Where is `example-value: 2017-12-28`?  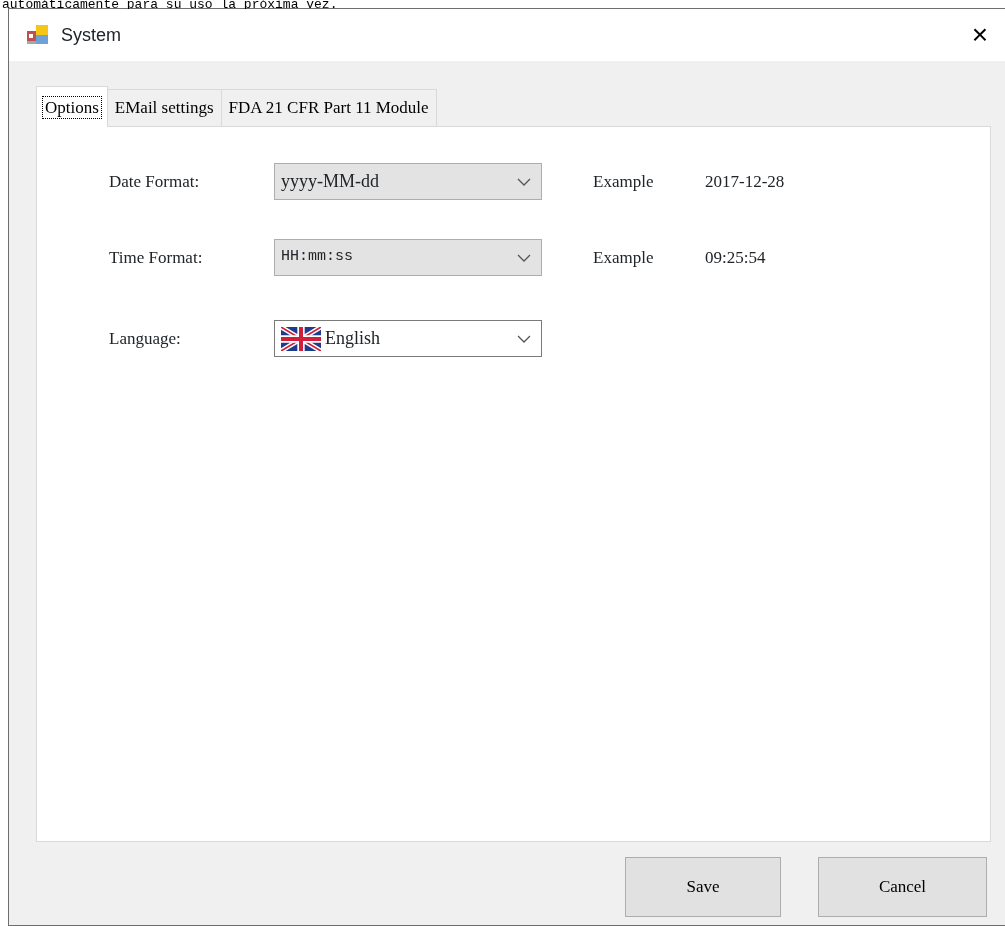 example-value: 2017-12-28 is located at coordinates (745, 181).